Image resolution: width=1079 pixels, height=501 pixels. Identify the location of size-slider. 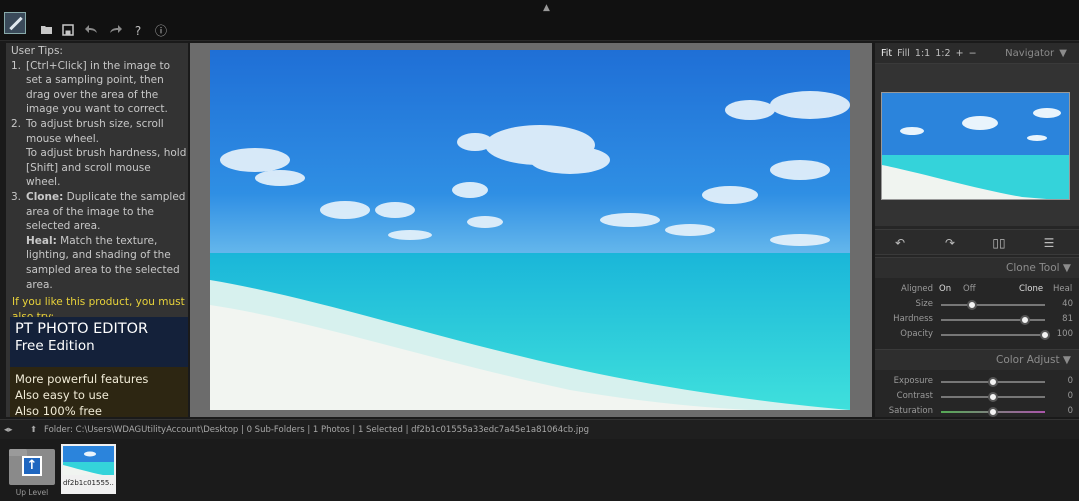
(993, 305).